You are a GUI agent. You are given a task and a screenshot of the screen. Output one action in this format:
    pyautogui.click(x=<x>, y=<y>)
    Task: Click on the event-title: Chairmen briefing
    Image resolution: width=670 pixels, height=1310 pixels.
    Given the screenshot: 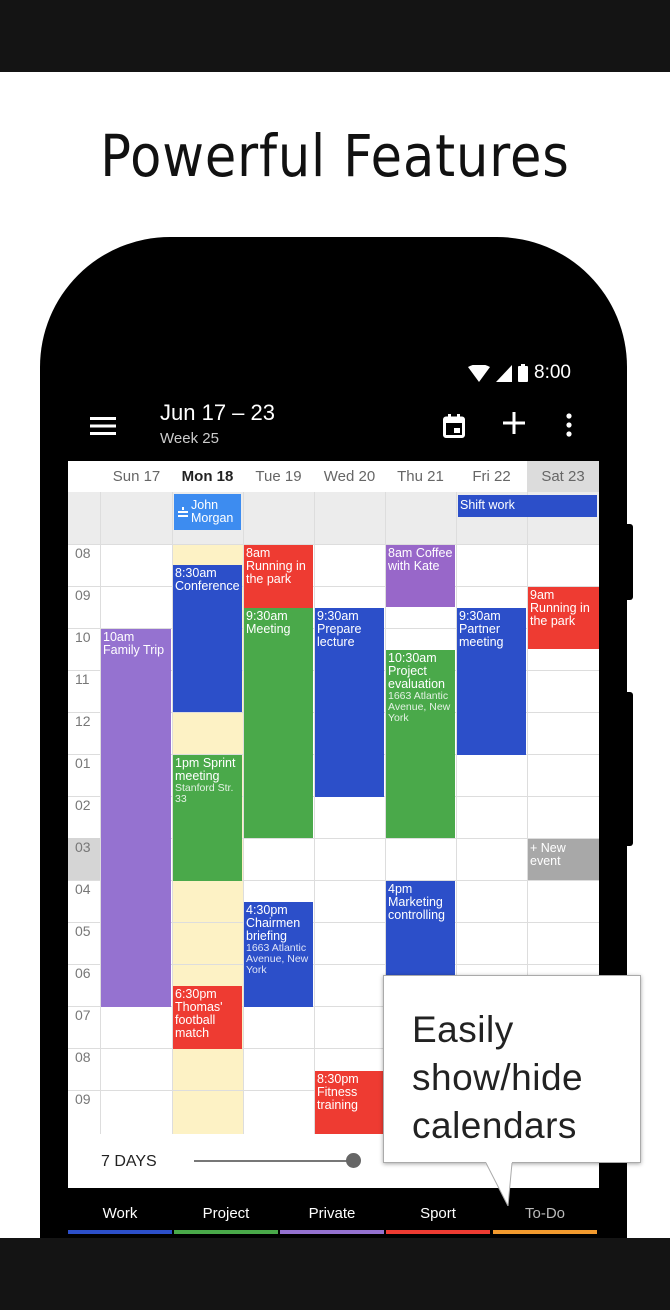 What is the action you would take?
    pyautogui.click(x=273, y=929)
    